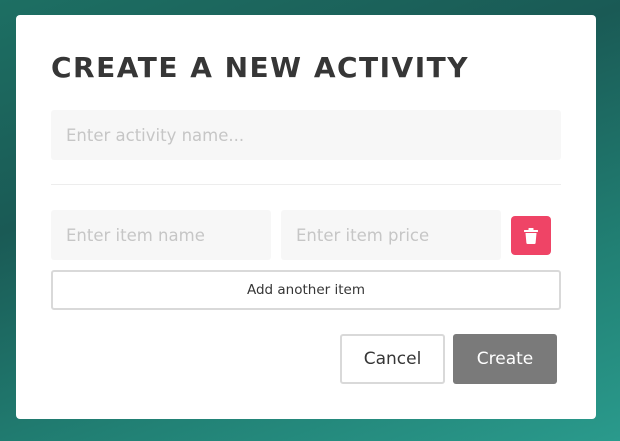  Describe the element at coordinates (392, 359) in the screenshot. I see `cancel-button: Cancel` at that location.